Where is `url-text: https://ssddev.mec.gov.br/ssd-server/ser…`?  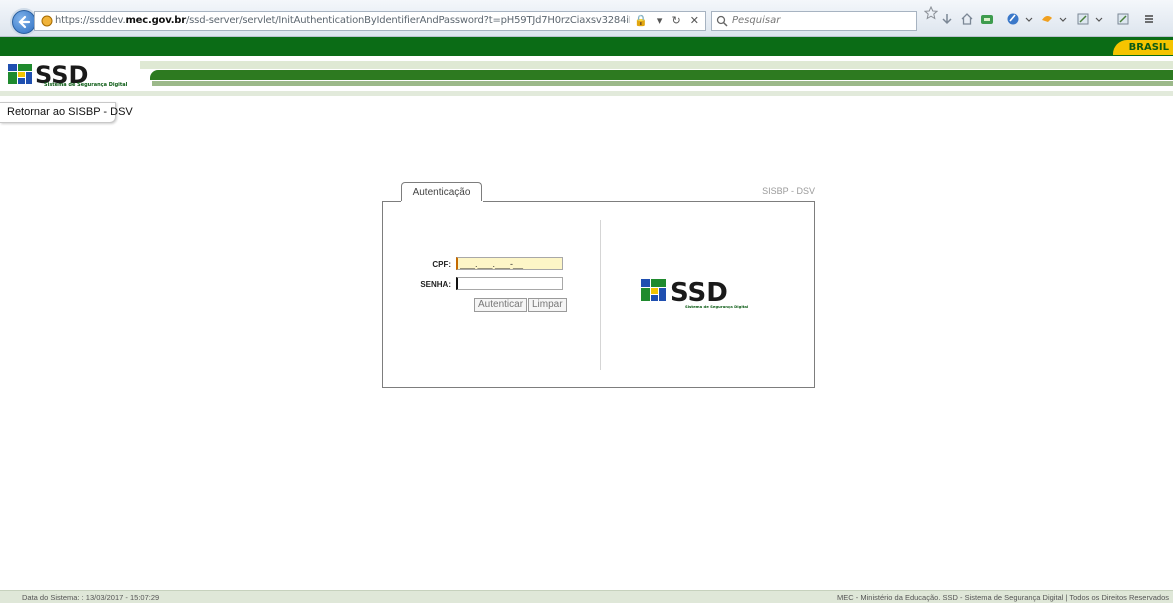 url-text: https://ssddev.mec.gov.br/ssd-server/ser… is located at coordinates (342, 20).